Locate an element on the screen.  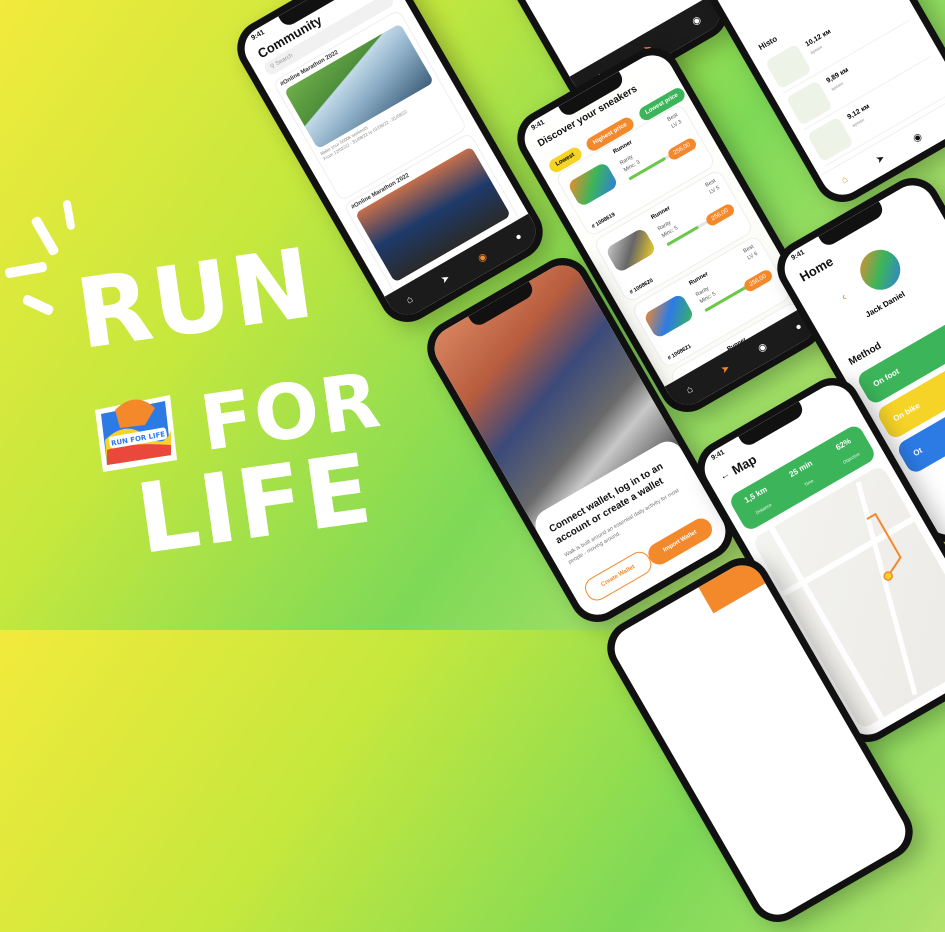
hero-title-run: RUN is located at coordinates (196, 298).